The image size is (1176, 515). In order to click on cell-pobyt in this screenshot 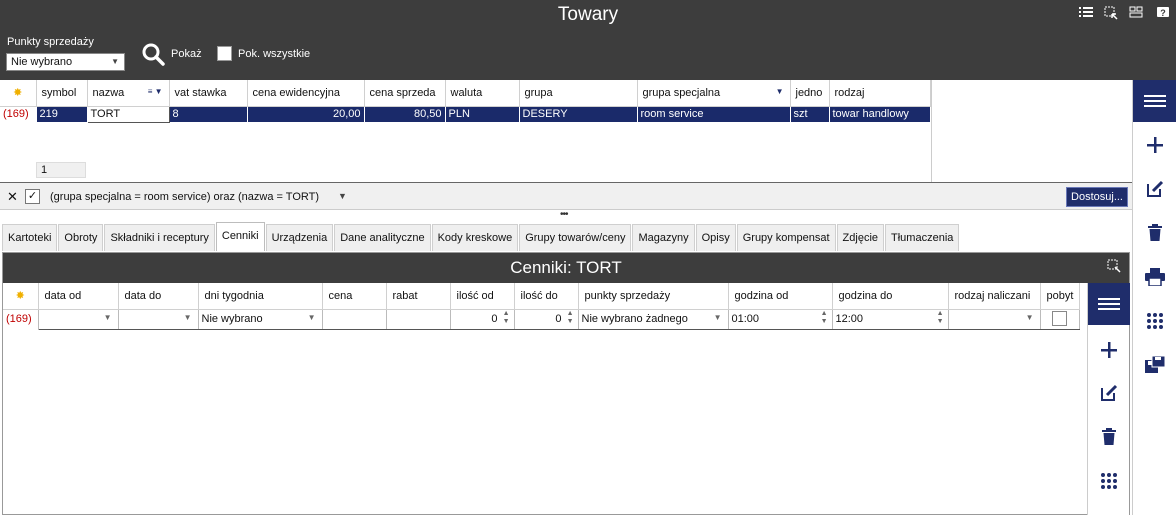, I will do `click(1060, 319)`.